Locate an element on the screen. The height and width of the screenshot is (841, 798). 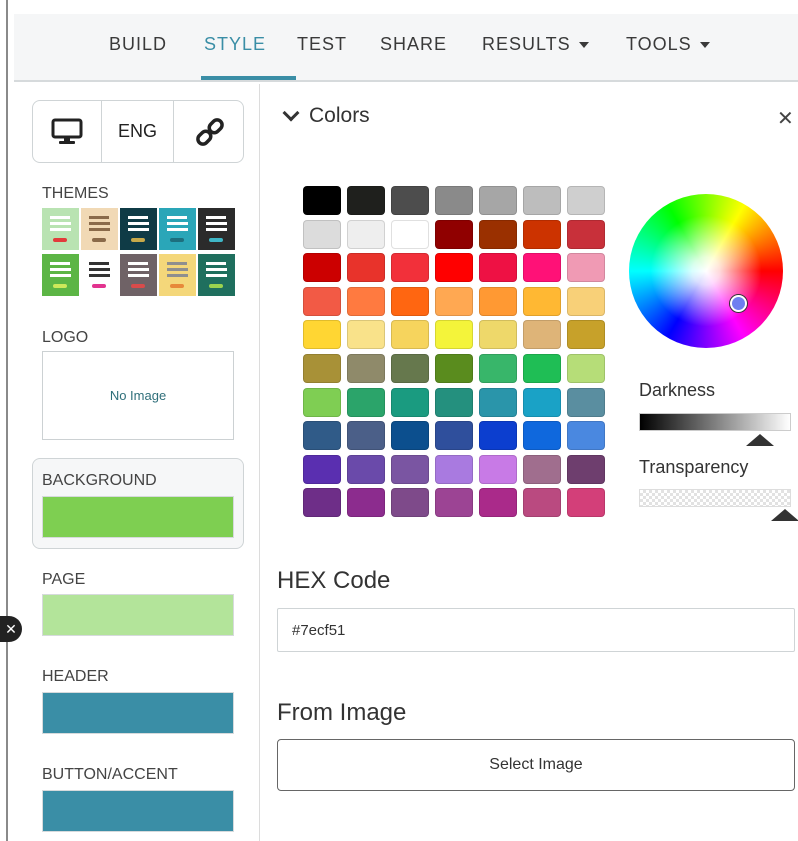
colors-section-toggle: Colors is located at coordinates (326, 116).